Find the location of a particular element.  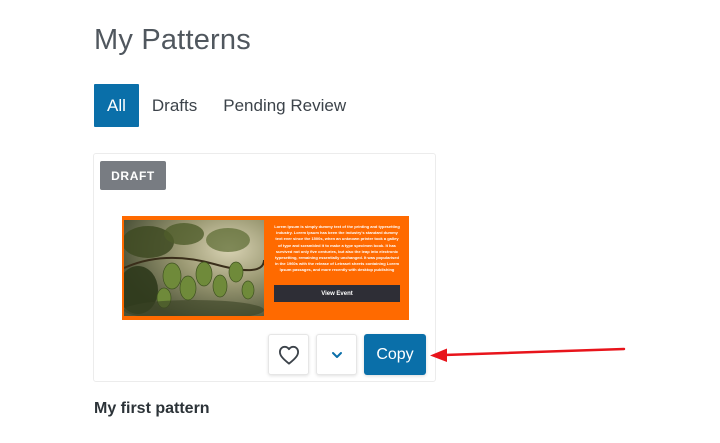

hops-photo-illustration is located at coordinates (194, 268).